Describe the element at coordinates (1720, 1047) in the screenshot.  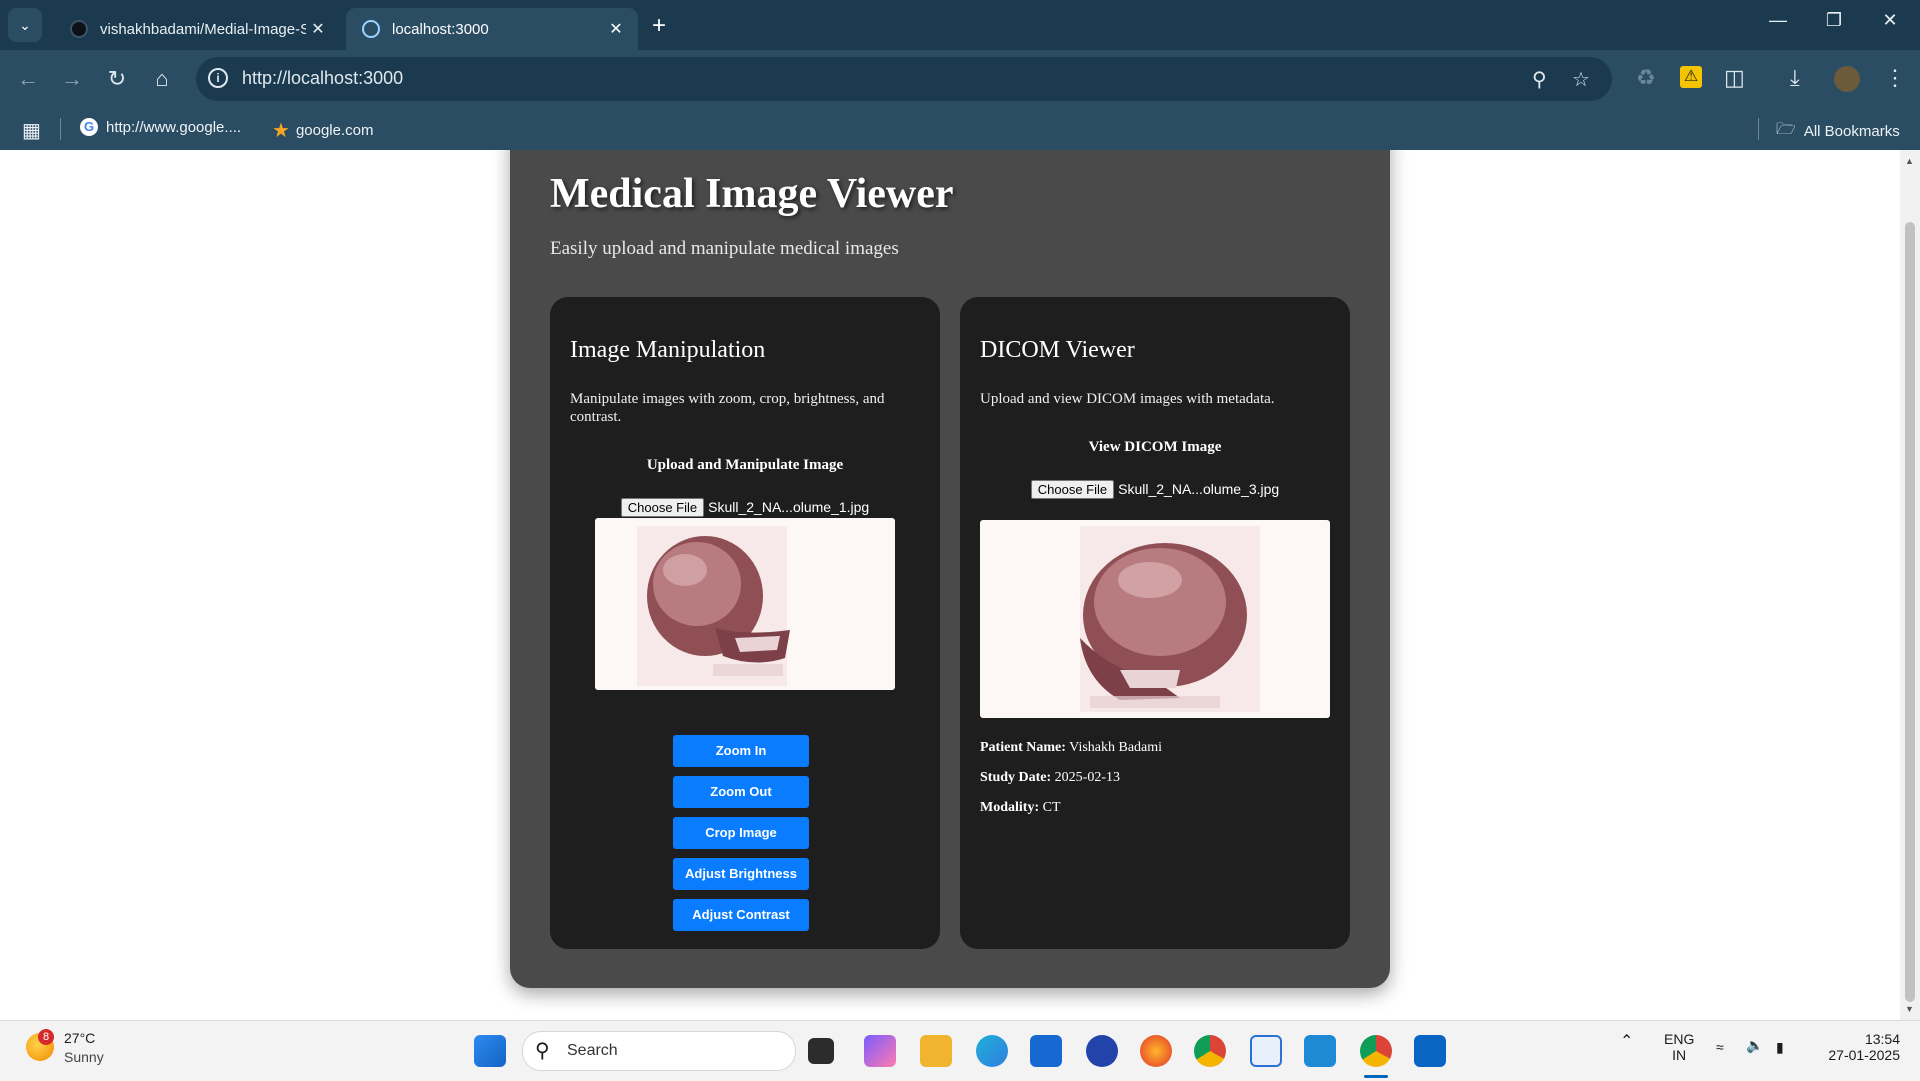
I see `wifi-icon: ≈` at that location.